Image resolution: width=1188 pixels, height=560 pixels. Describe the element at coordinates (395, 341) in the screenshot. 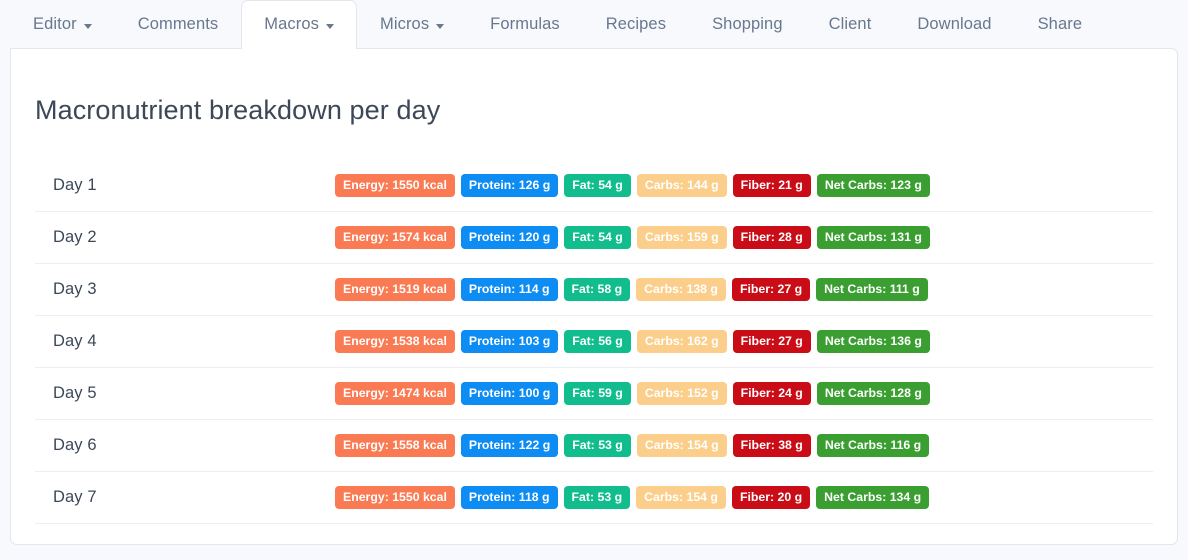

I see `energy-badge: Energy: 1538 kcal` at that location.